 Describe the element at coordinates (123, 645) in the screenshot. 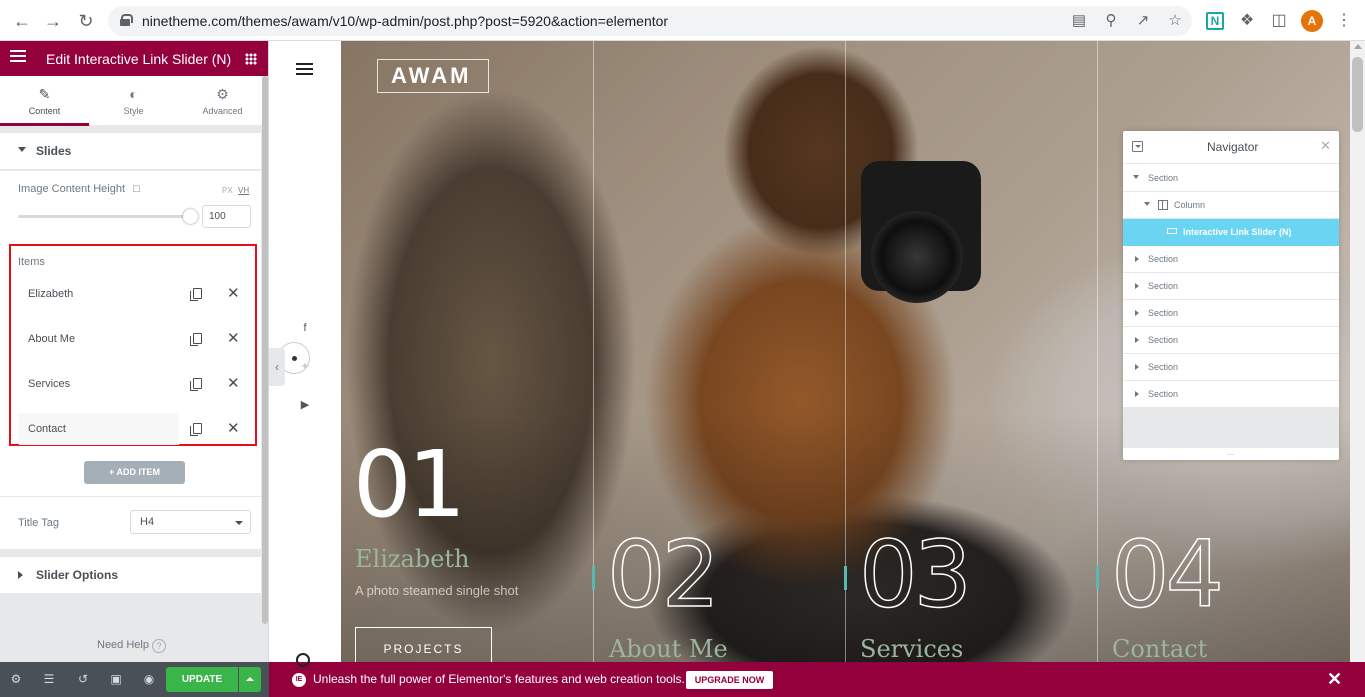

I see `need-help-link: Need Help` at that location.